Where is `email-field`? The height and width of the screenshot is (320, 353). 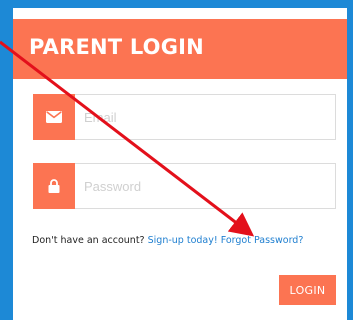 email-field is located at coordinates (184, 117).